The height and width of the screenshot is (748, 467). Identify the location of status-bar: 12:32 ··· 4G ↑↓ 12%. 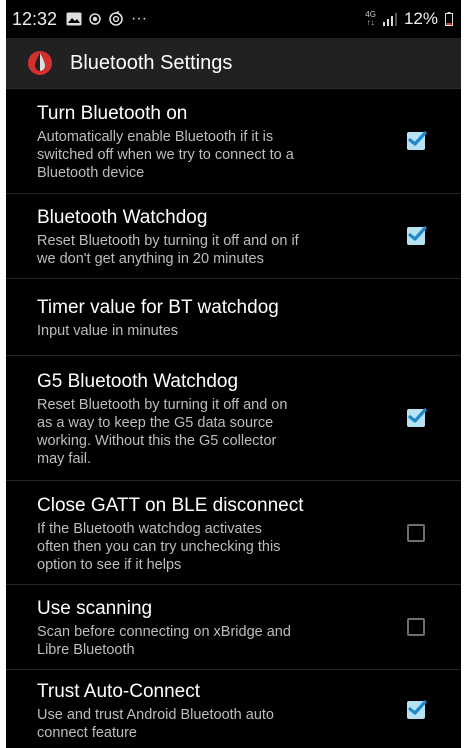
(233, 19).